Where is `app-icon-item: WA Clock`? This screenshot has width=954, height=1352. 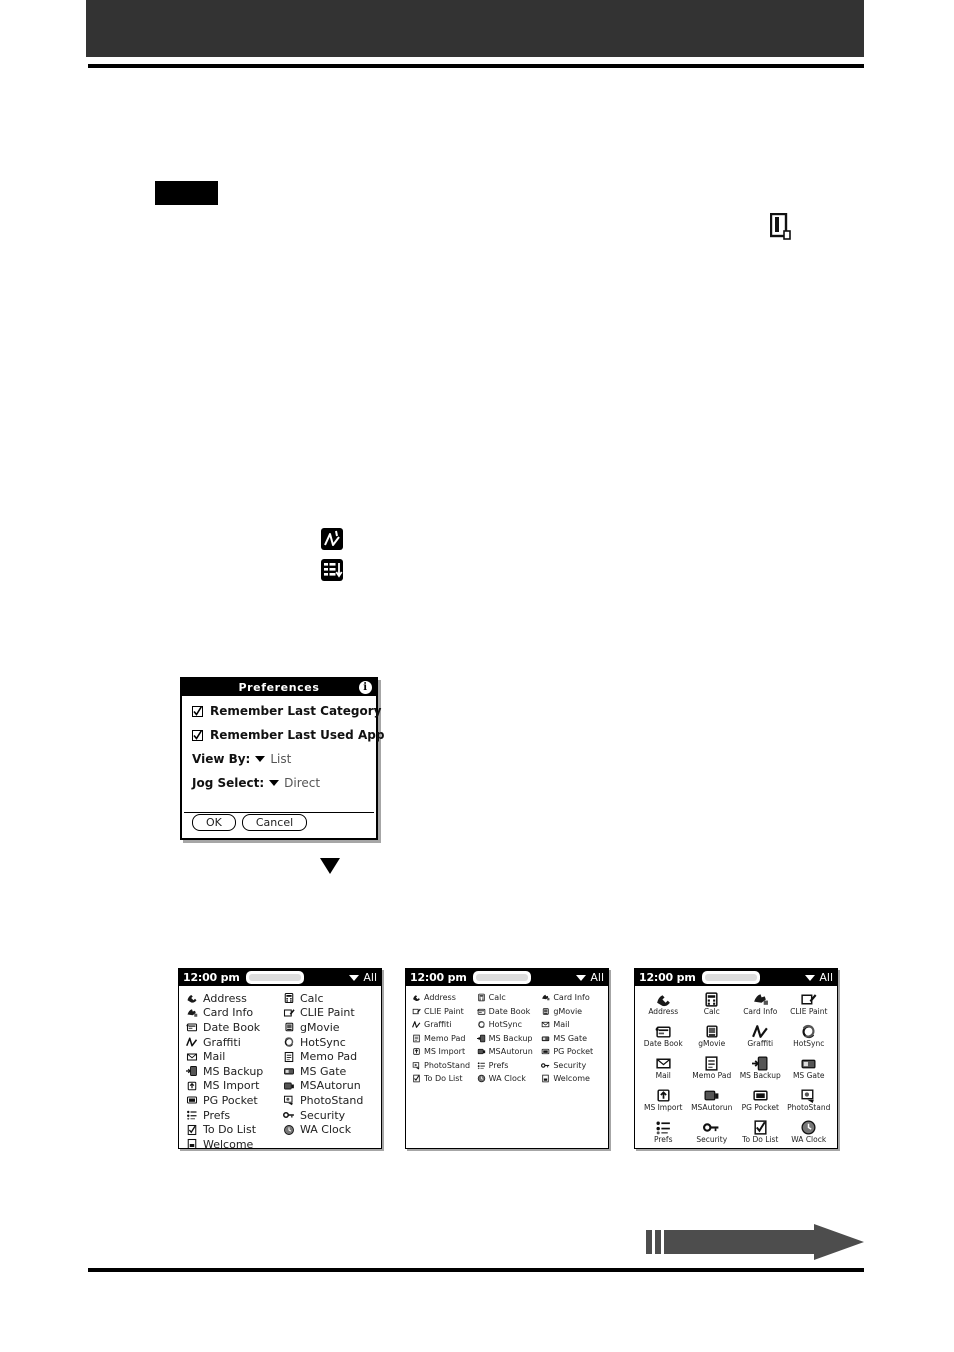 app-icon-item: WA Clock is located at coordinates (809, 1133).